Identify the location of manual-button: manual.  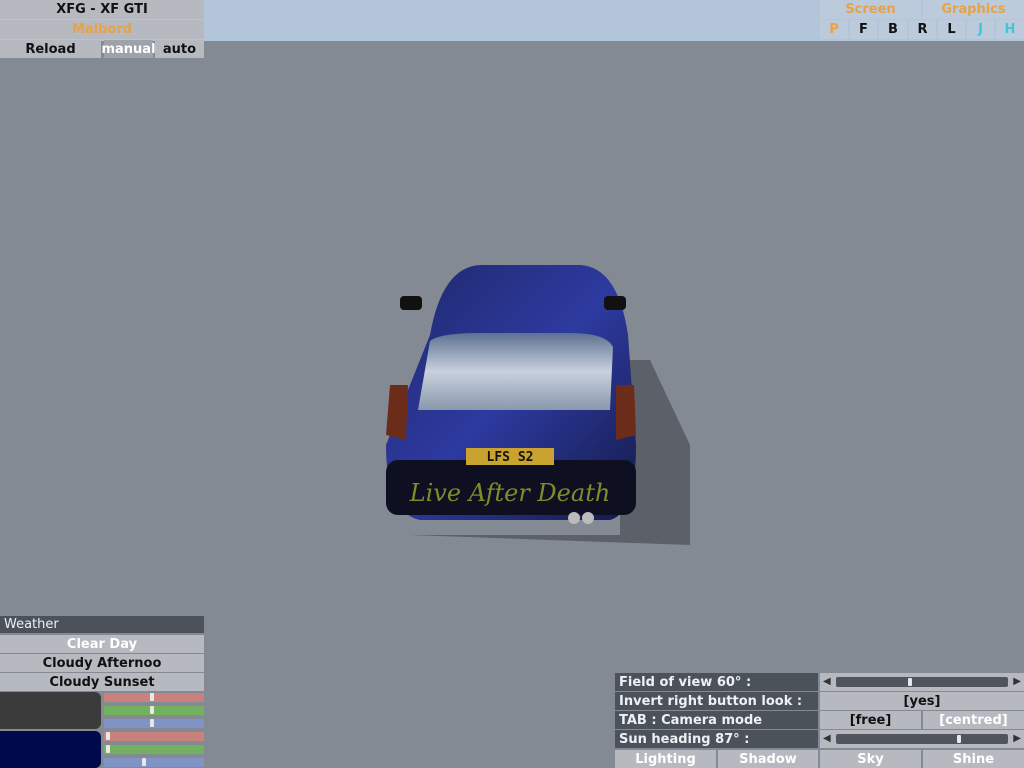
(128, 49).